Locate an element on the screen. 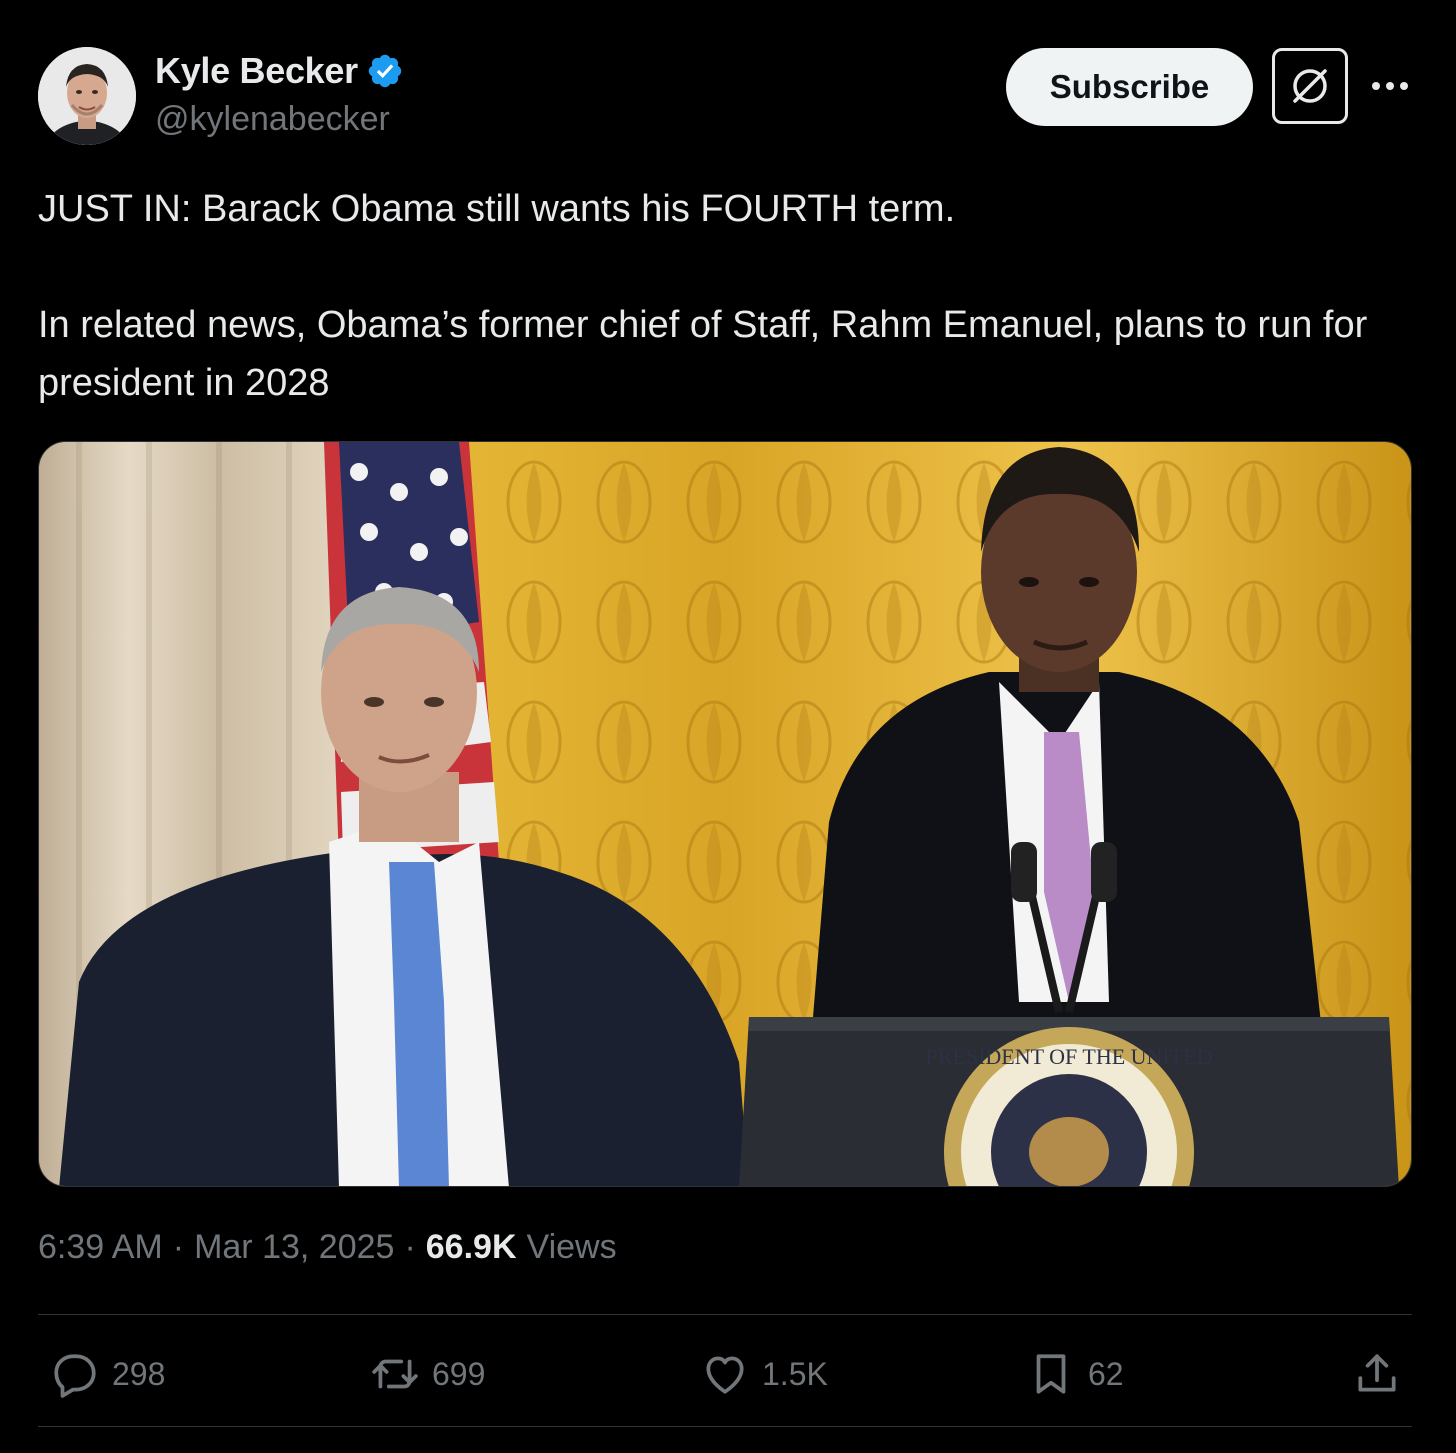 The image size is (1456, 1453). grok-icon is located at coordinates (1310, 86).